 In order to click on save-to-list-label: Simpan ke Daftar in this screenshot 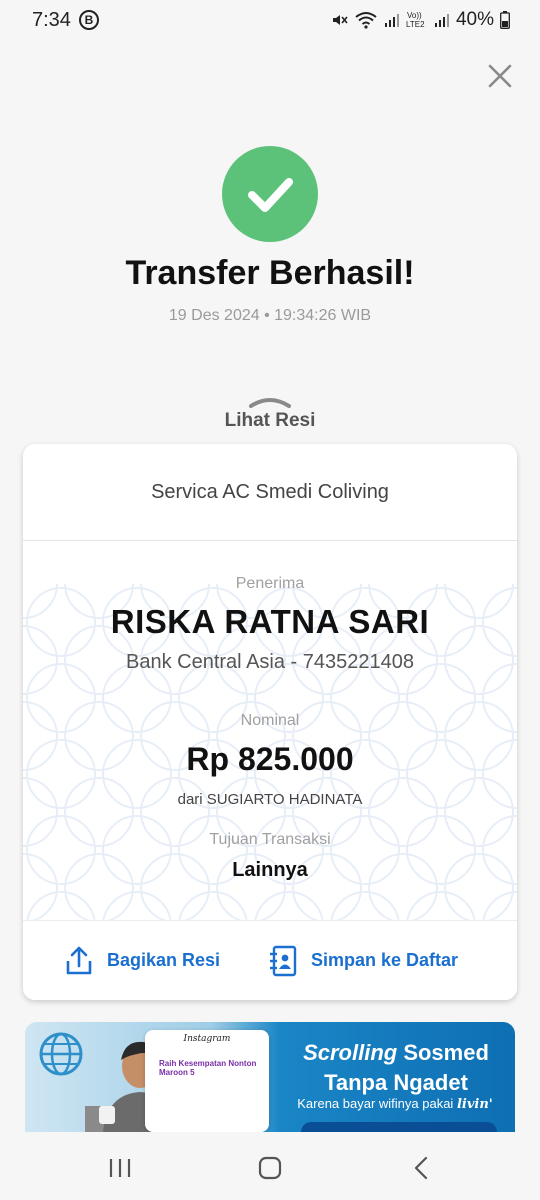, I will do `click(385, 960)`.